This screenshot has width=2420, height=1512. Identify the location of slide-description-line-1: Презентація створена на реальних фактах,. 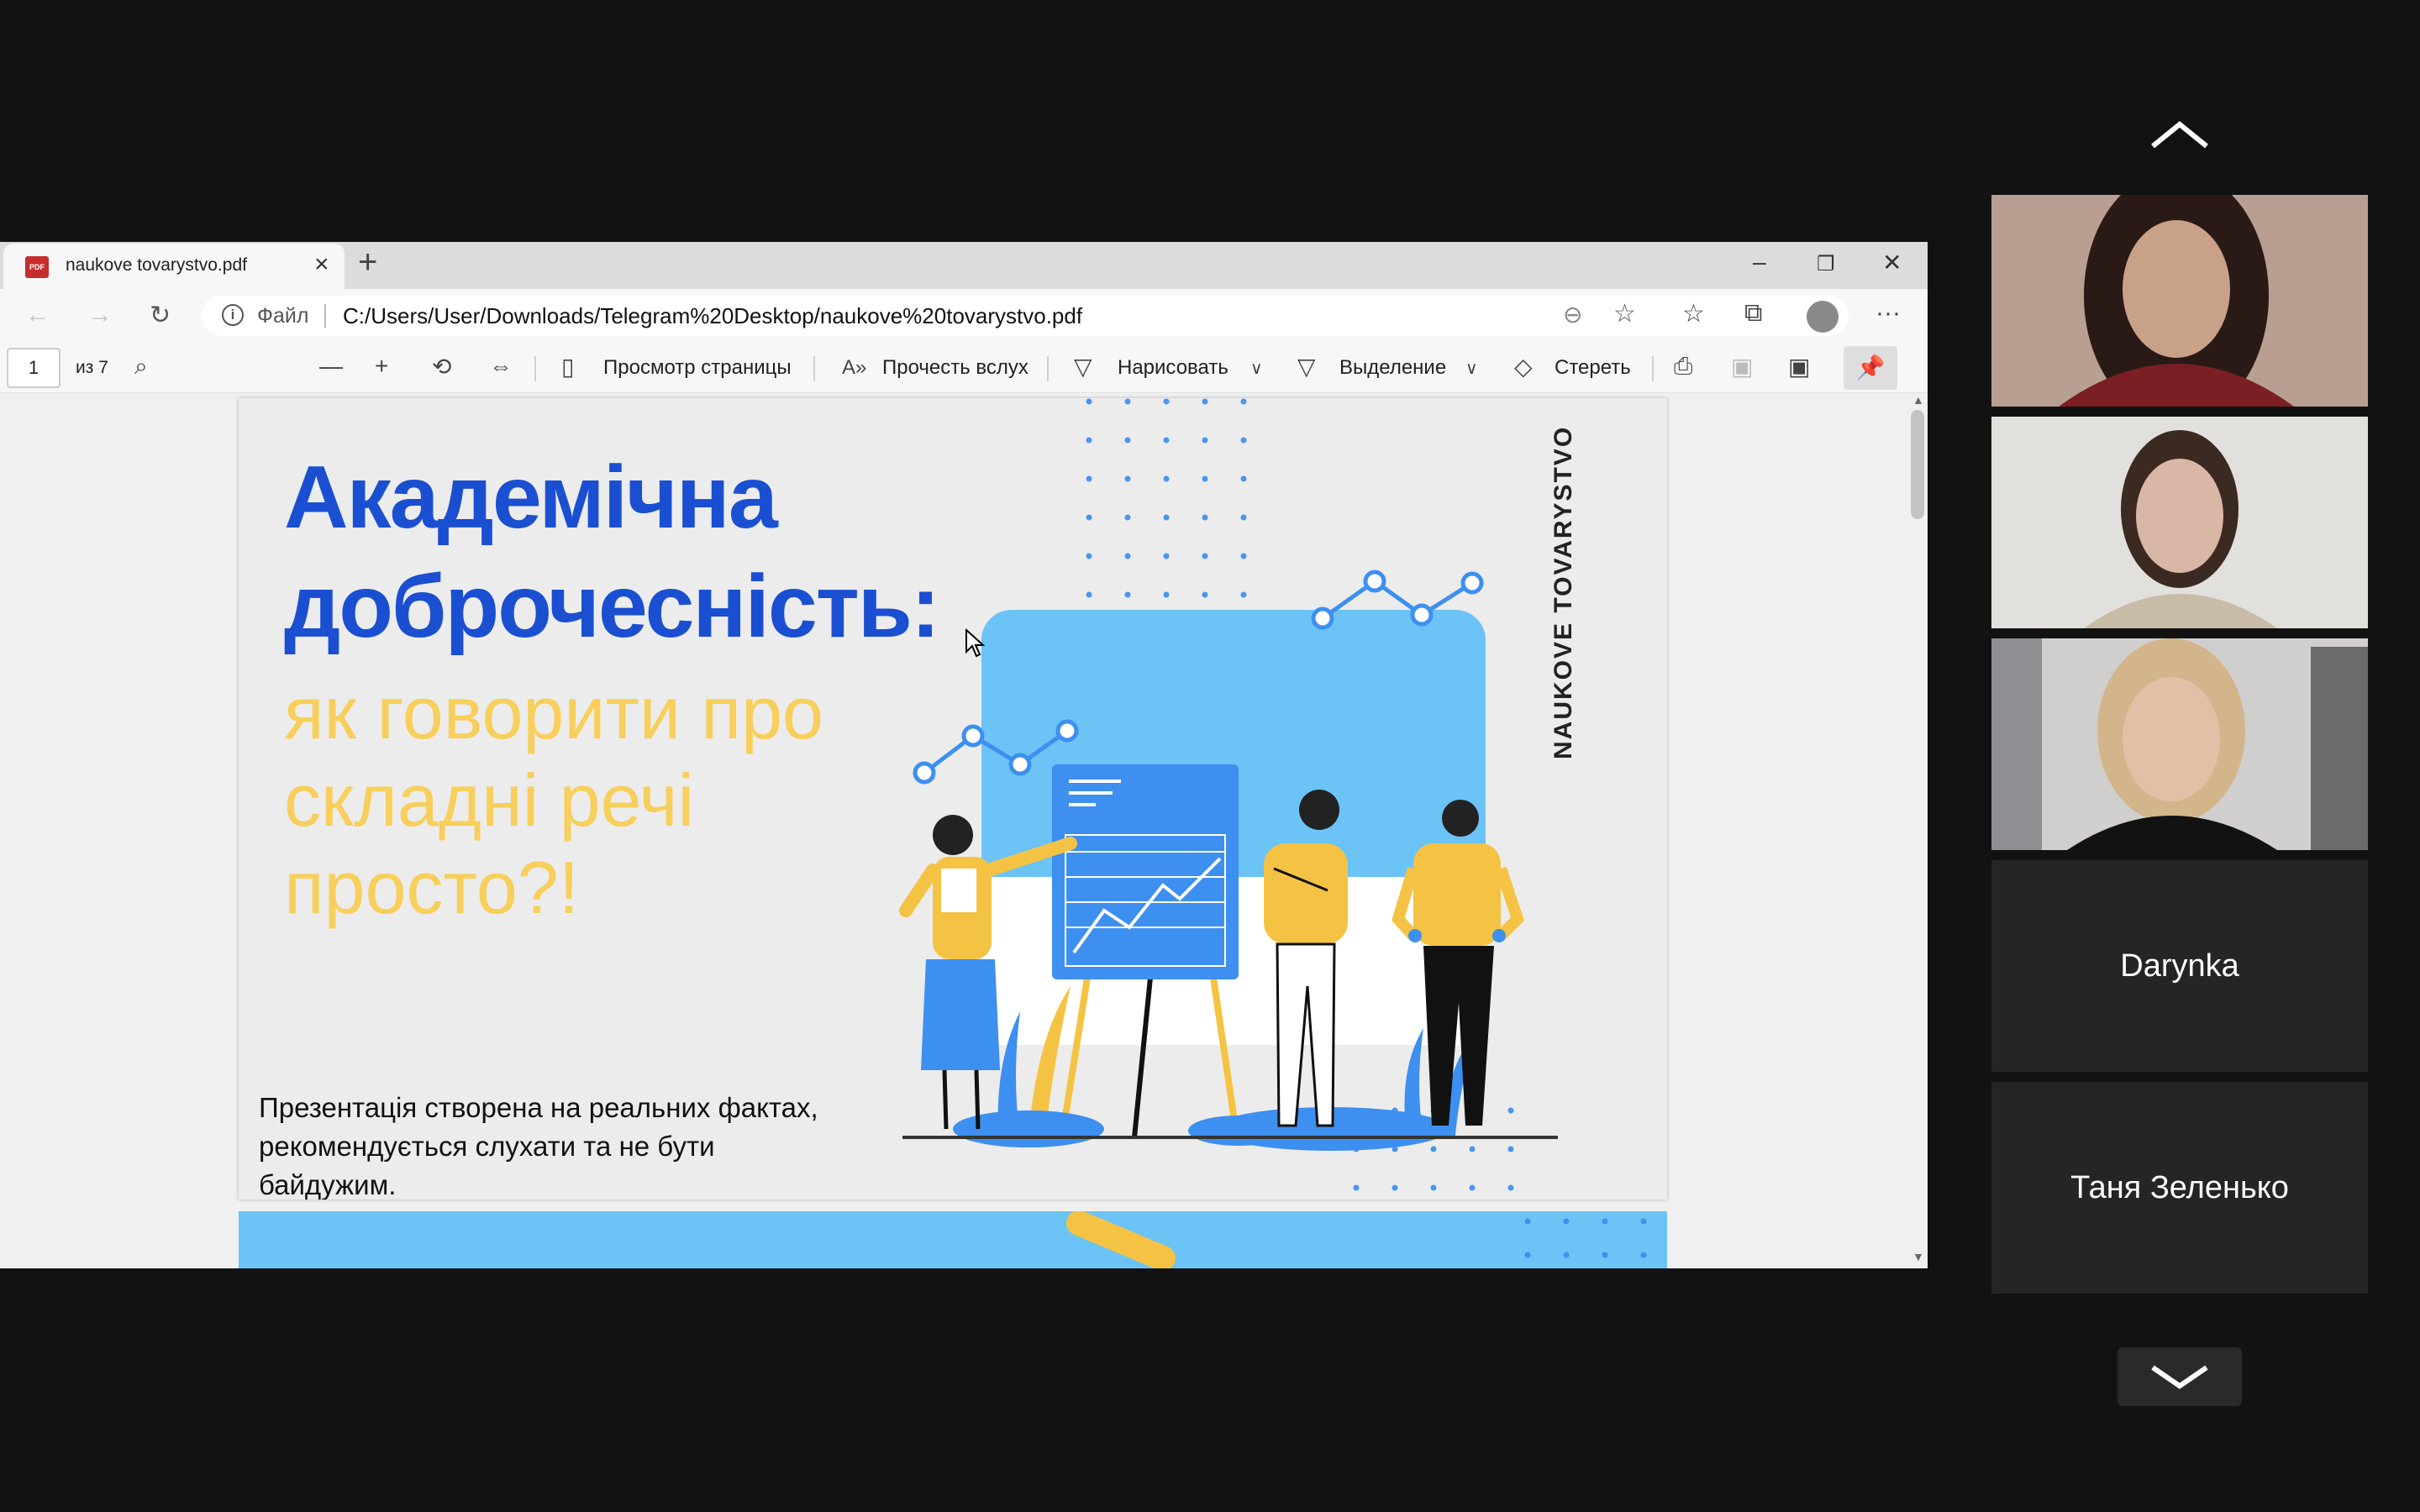
(538, 1107).